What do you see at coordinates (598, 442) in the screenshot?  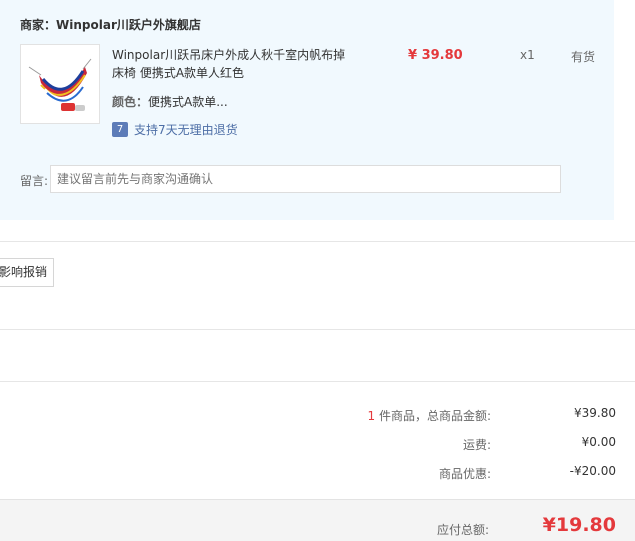 I see `shipping-amount: ¥0.00` at bounding box center [598, 442].